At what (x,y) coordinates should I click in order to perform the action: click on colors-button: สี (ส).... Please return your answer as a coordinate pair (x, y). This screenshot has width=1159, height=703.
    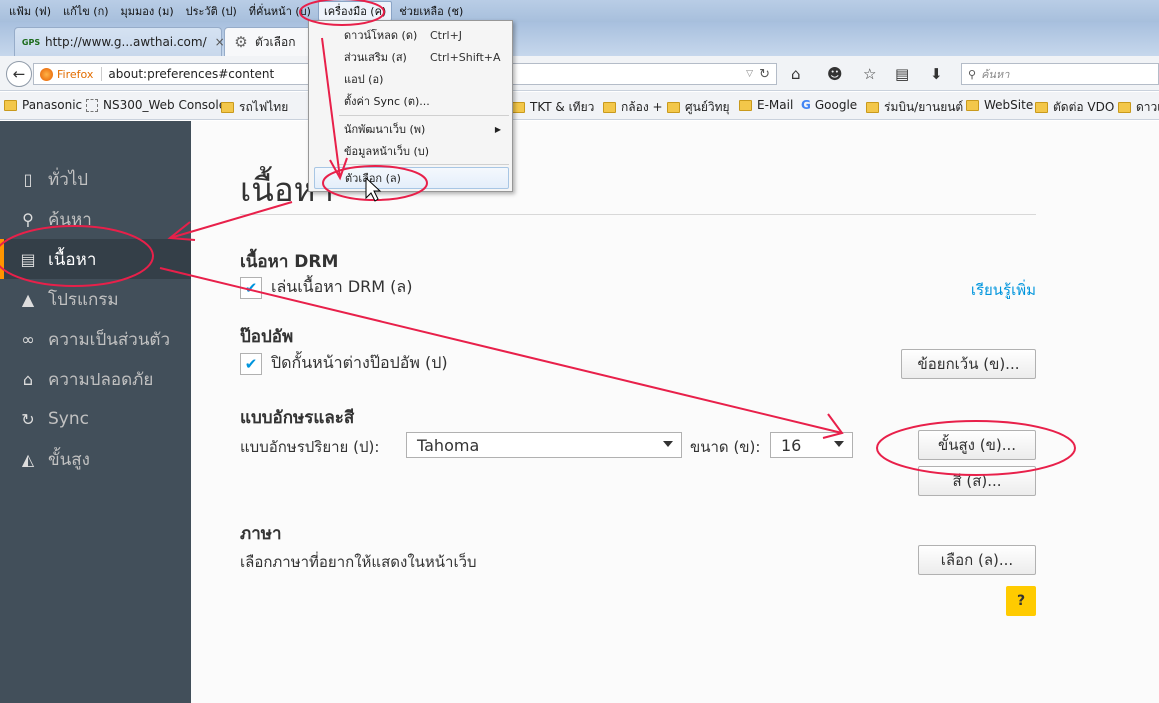
    Looking at the image, I should click on (977, 481).